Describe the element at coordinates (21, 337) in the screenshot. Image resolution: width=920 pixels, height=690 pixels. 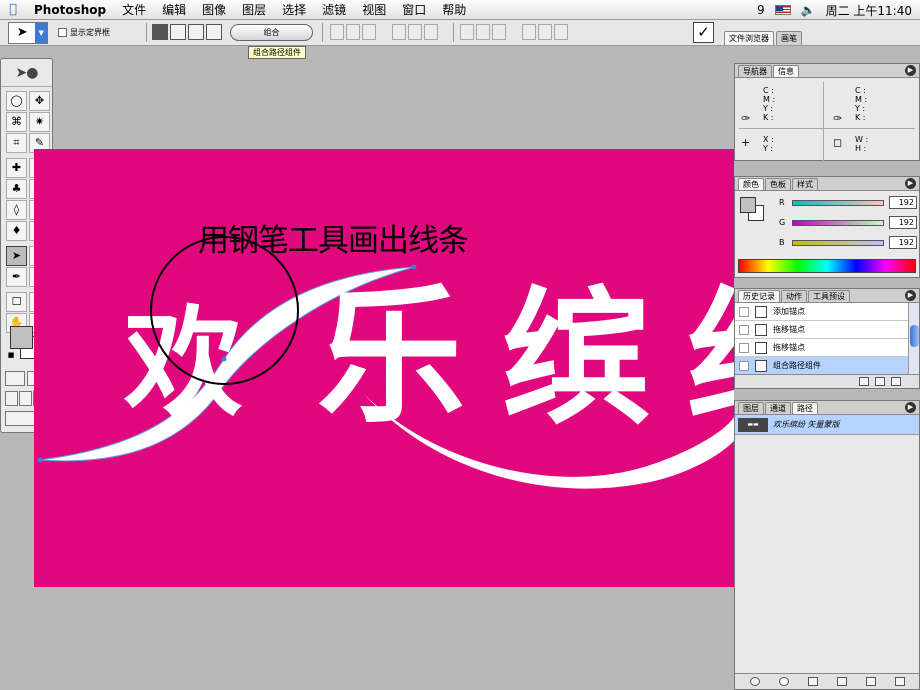
I see `foreground-color-swatch` at that location.